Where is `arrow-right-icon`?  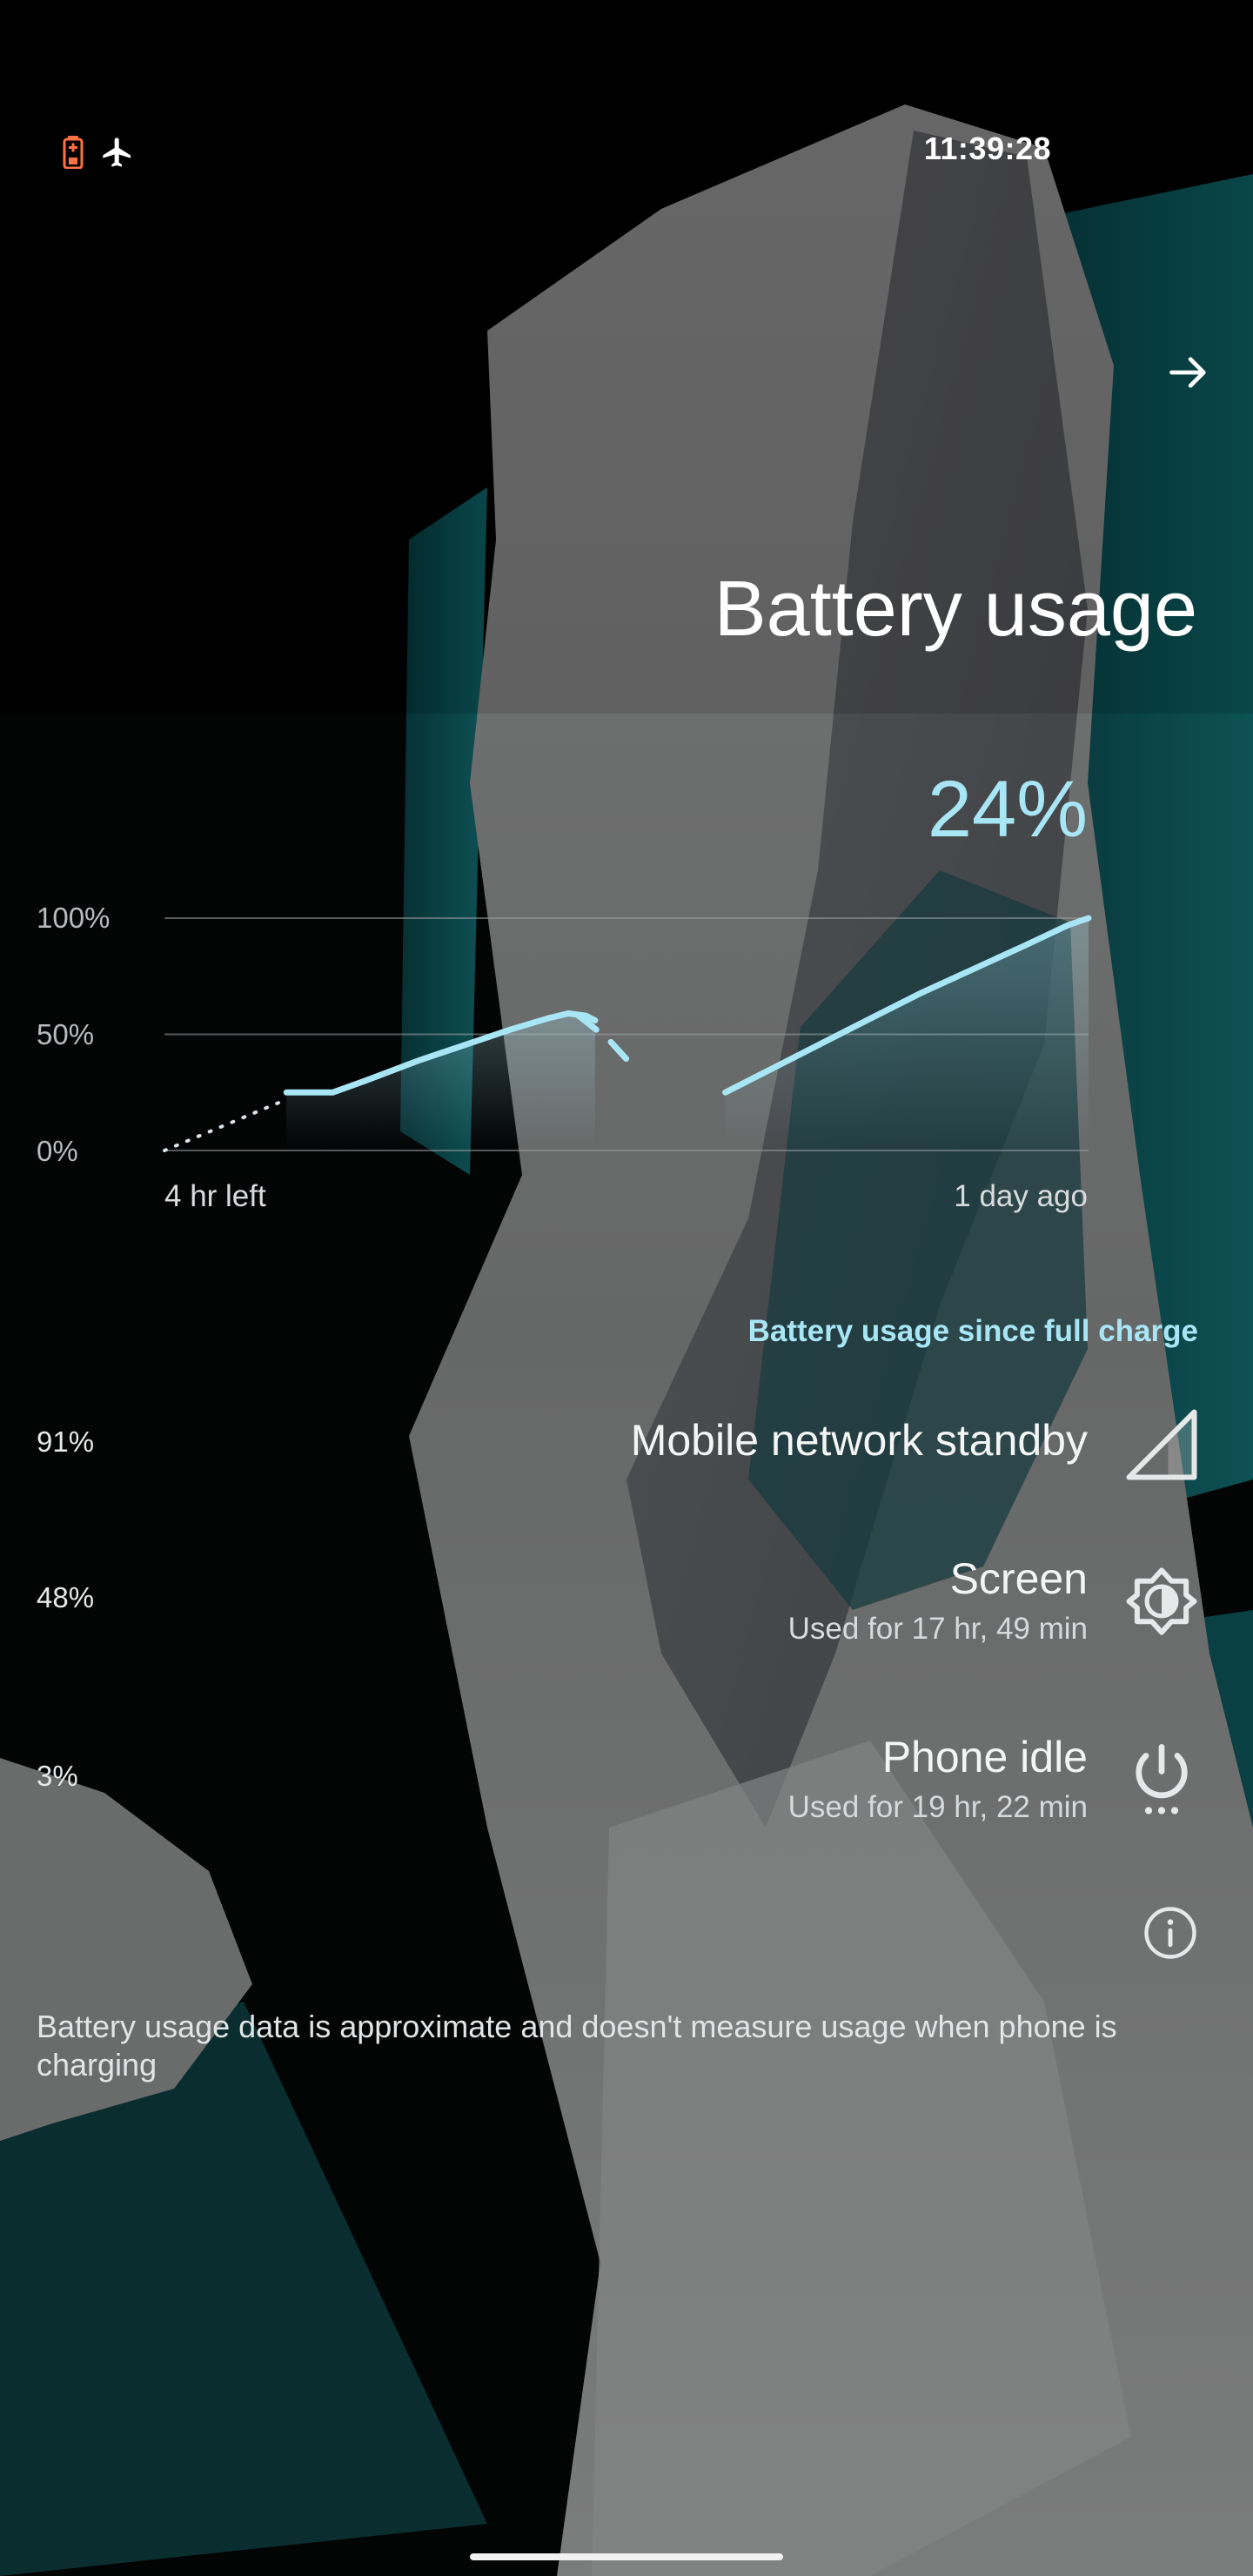 arrow-right-icon is located at coordinates (1187, 373).